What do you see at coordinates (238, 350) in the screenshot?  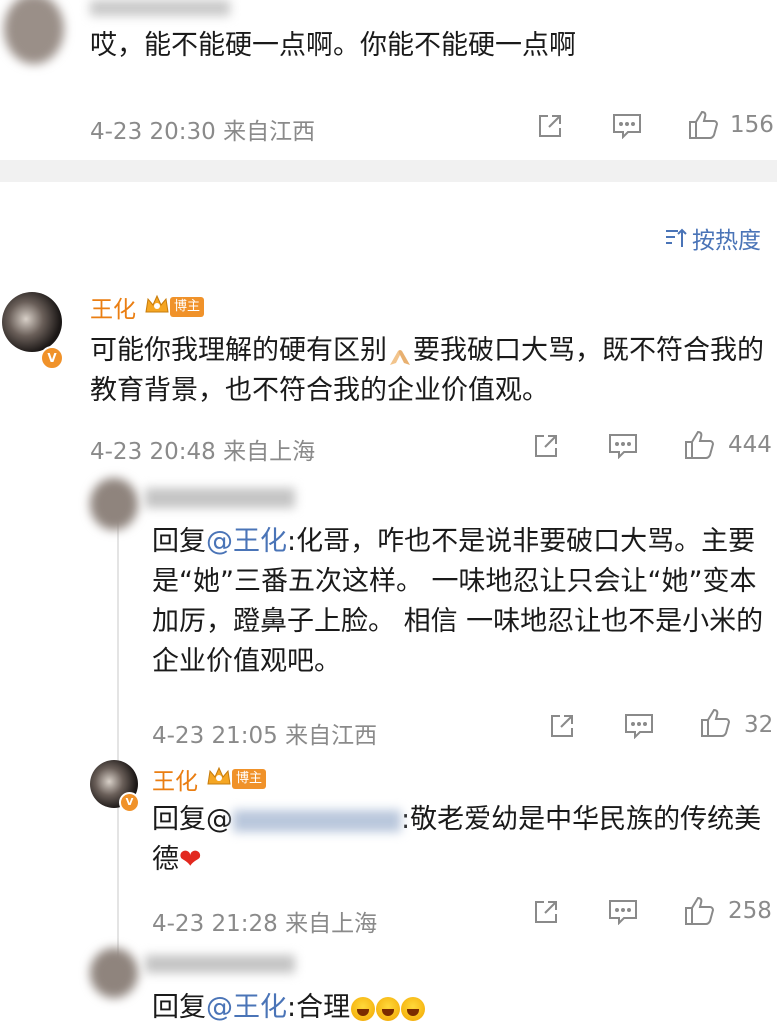 I see `main-comment-text-part1: 可能你我理解的硬有区别` at bounding box center [238, 350].